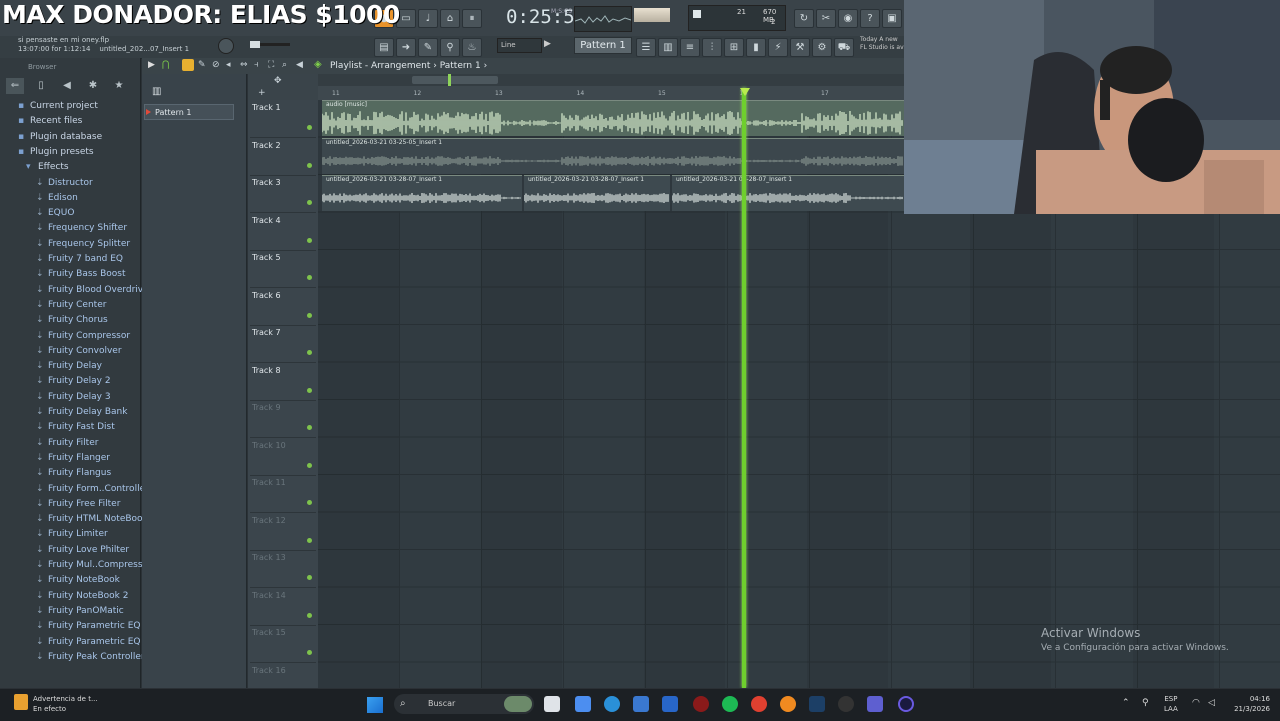 Image resolution: width=1280 pixels, height=721 pixels. I want to click on track-header: Track 14, so click(283, 607).